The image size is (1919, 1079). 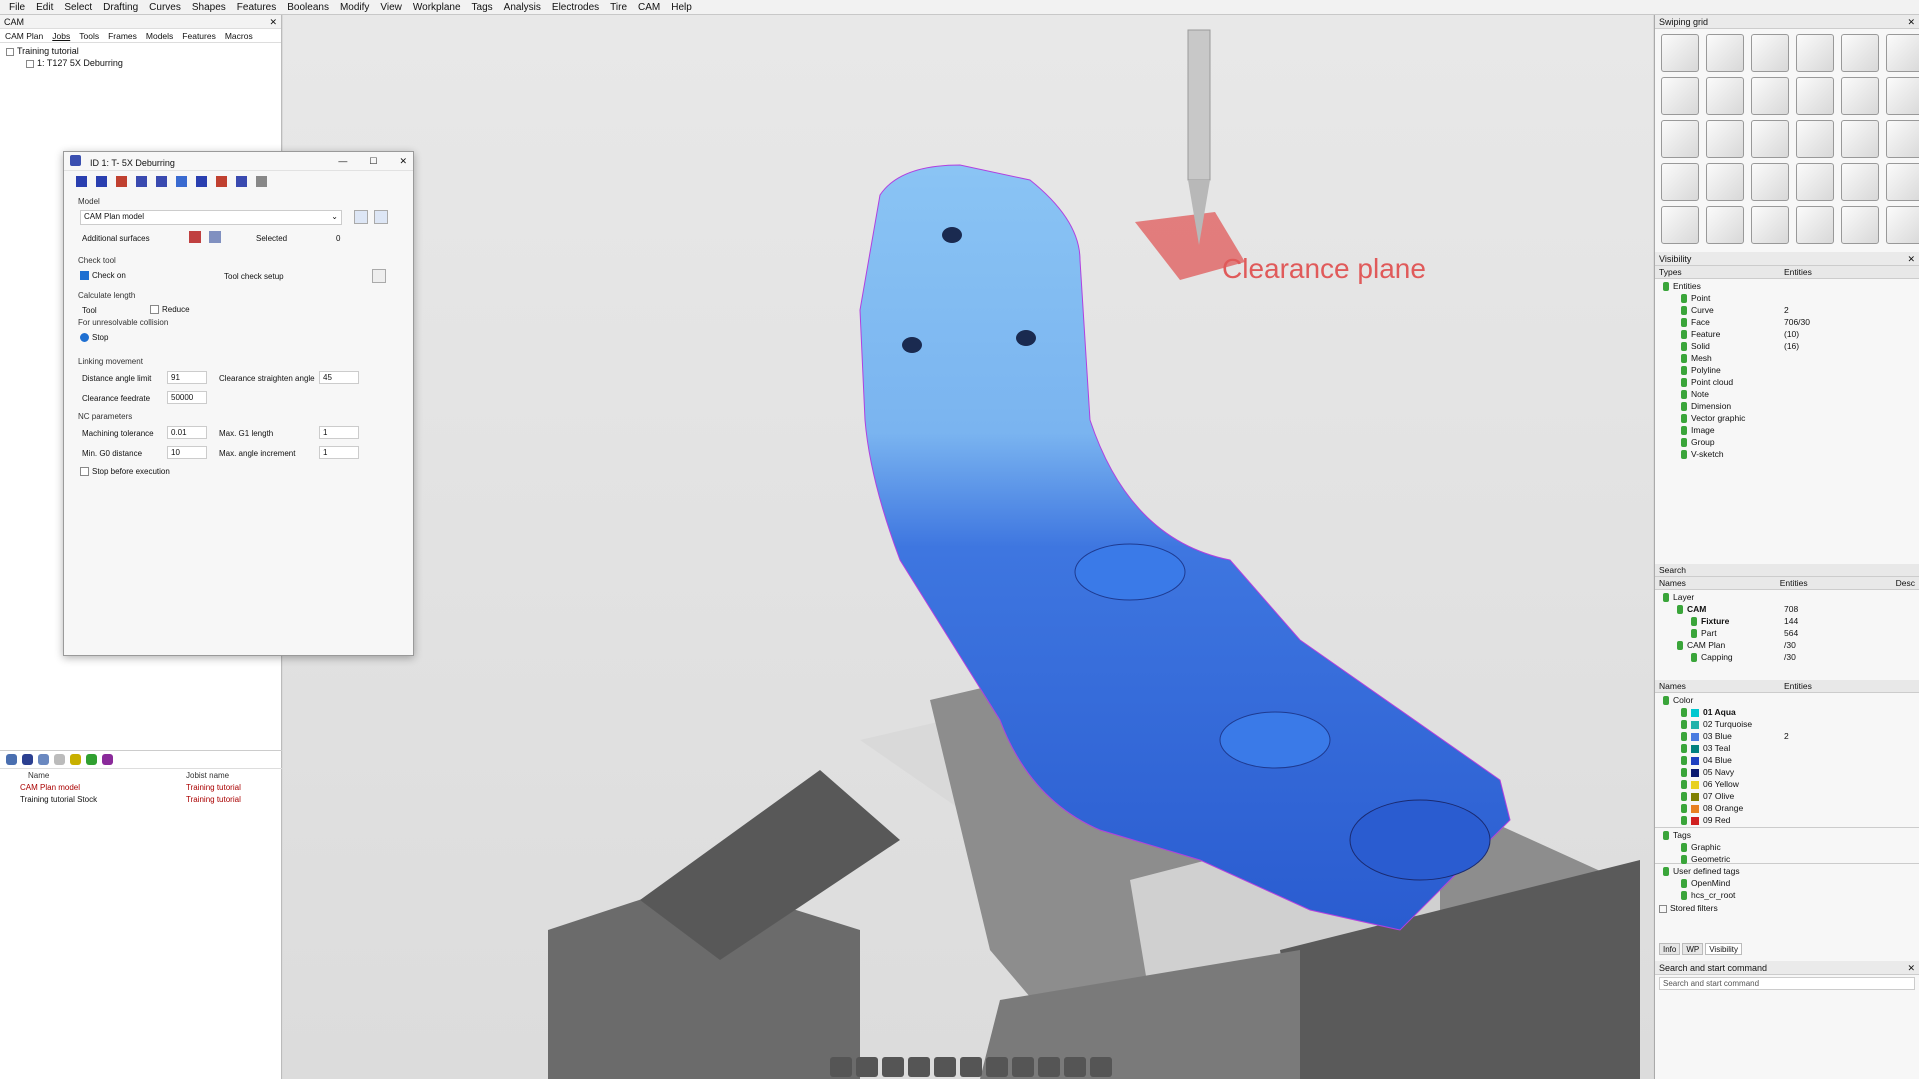 I want to click on entity-item: Group, so click(x=1787, y=443).